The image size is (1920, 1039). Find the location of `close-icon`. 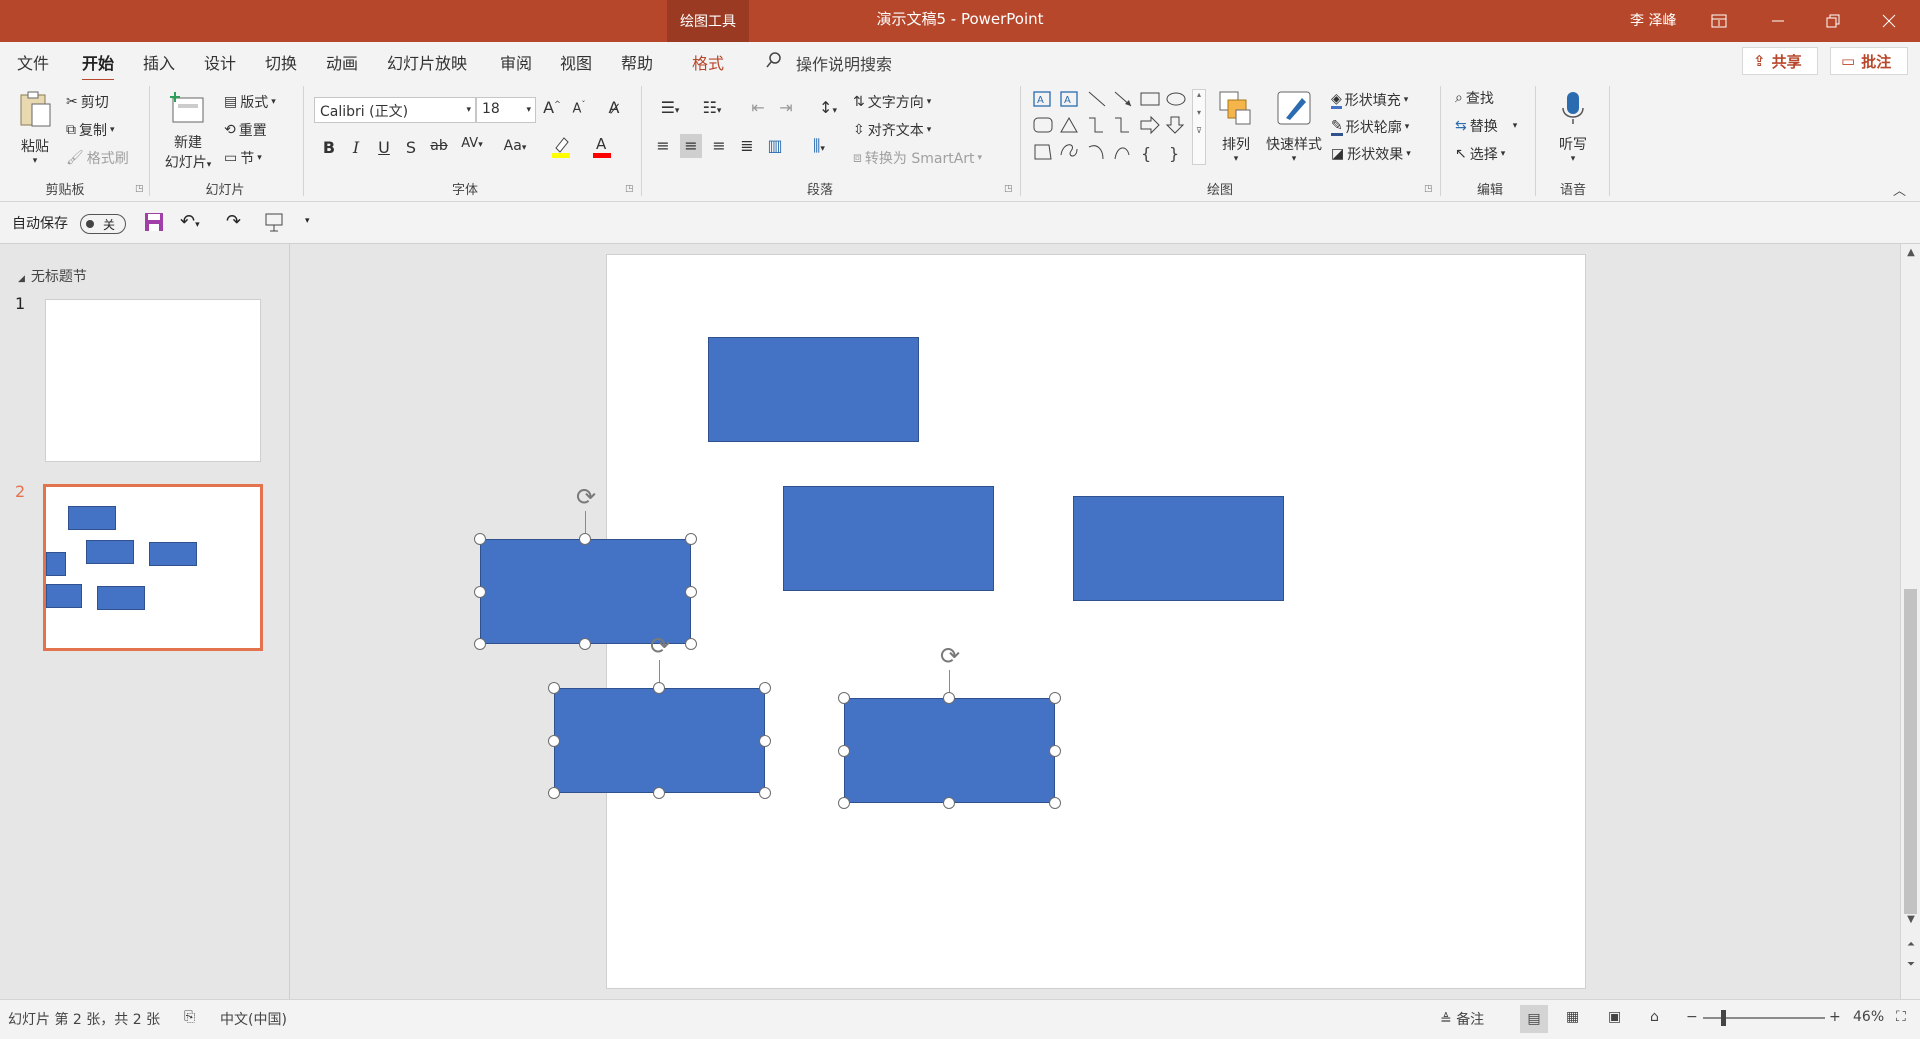

close-icon is located at coordinates (1889, 21).